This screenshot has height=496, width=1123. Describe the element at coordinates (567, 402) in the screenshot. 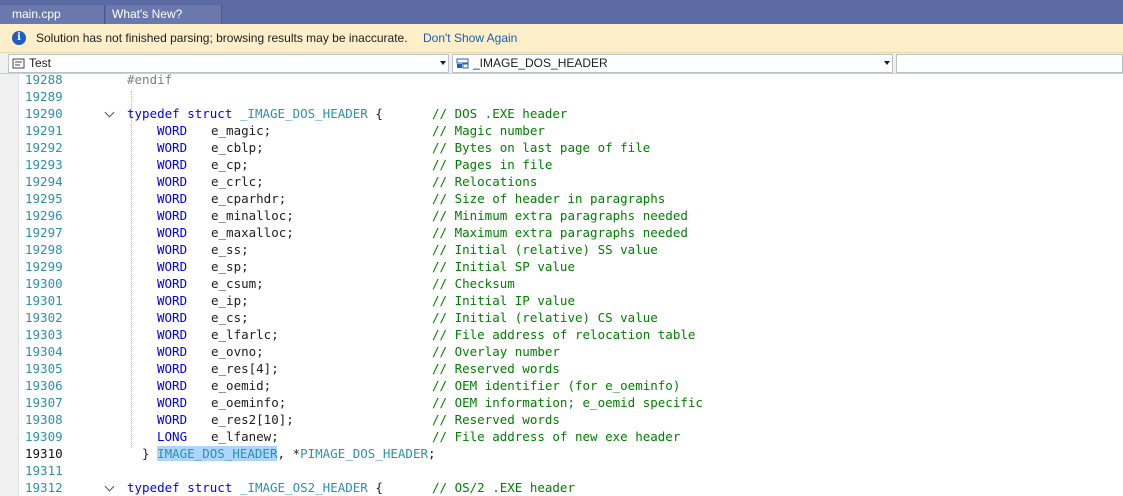

I see `code-comment: // OEM information; e_oemid specific` at that location.